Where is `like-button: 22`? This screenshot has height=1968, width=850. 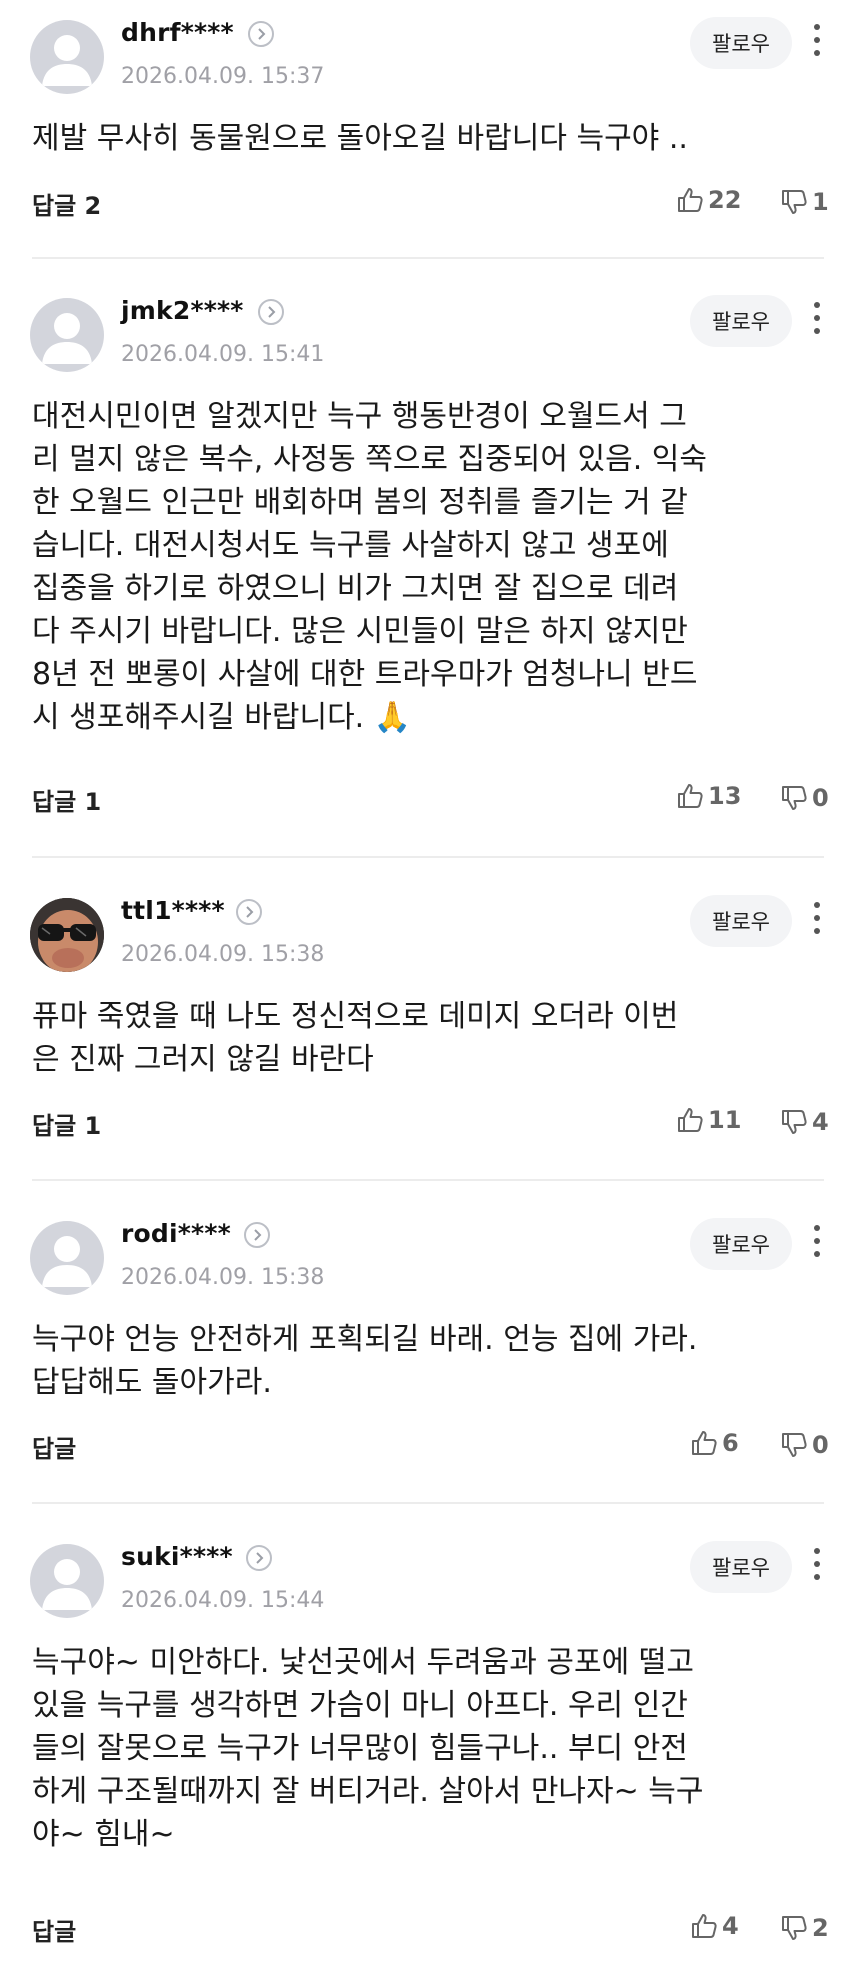 like-button: 22 is located at coordinates (708, 200).